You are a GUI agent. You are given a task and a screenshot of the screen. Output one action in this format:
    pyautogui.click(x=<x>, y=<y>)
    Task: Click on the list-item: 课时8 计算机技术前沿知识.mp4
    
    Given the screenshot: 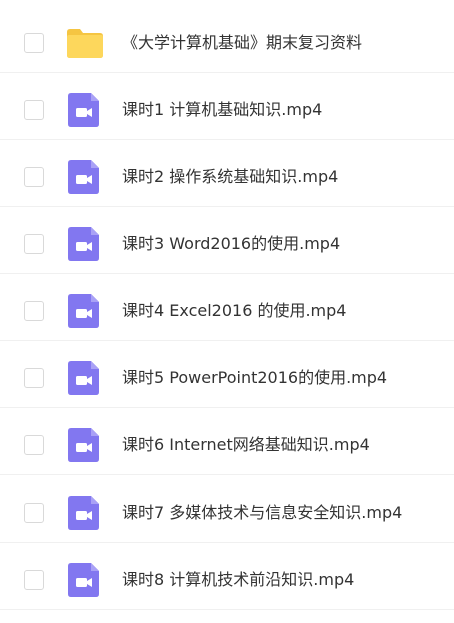 What is the action you would take?
    pyautogui.click(x=227, y=576)
    